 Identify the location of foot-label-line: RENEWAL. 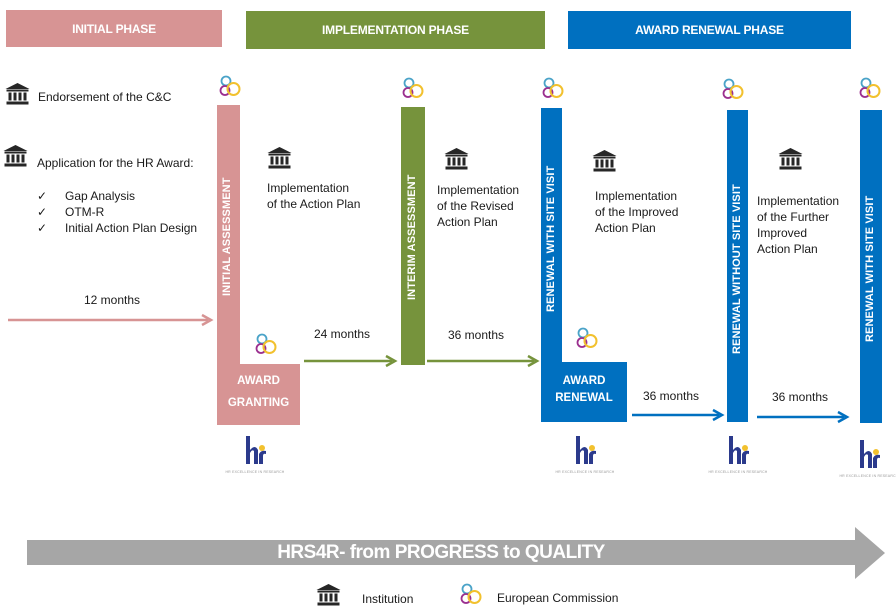
(584, 398).